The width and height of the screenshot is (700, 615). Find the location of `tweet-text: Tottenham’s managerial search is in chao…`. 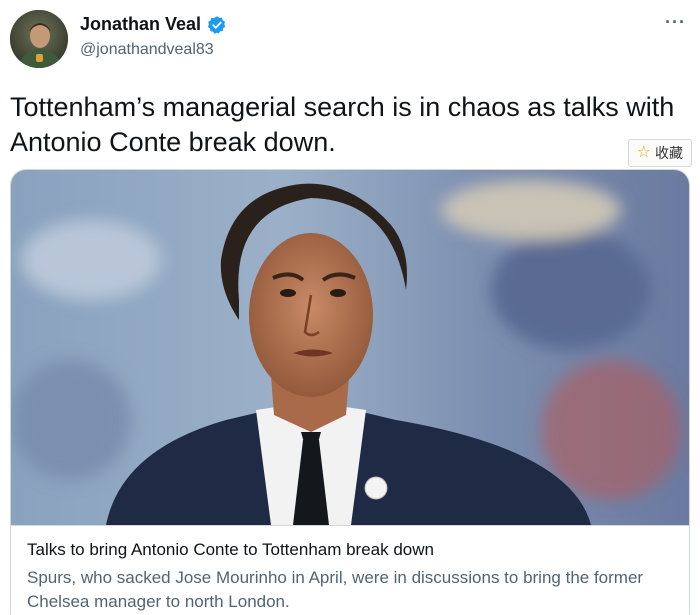

tweet-text: Tottenham’s managerial search is in chao… is located at coordinates (342, 124).